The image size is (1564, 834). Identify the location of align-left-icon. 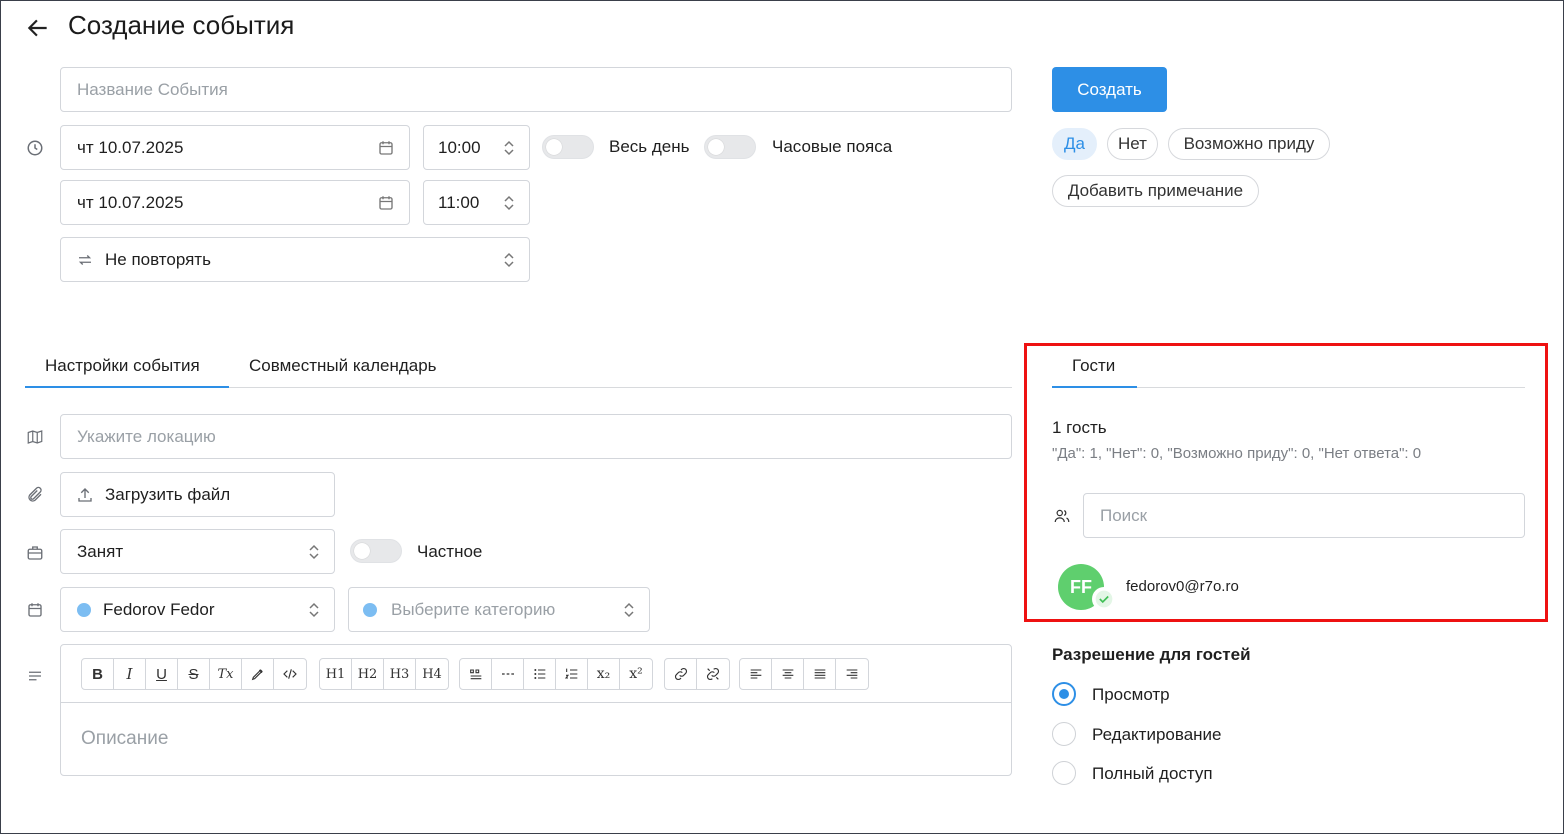
(755, 674).